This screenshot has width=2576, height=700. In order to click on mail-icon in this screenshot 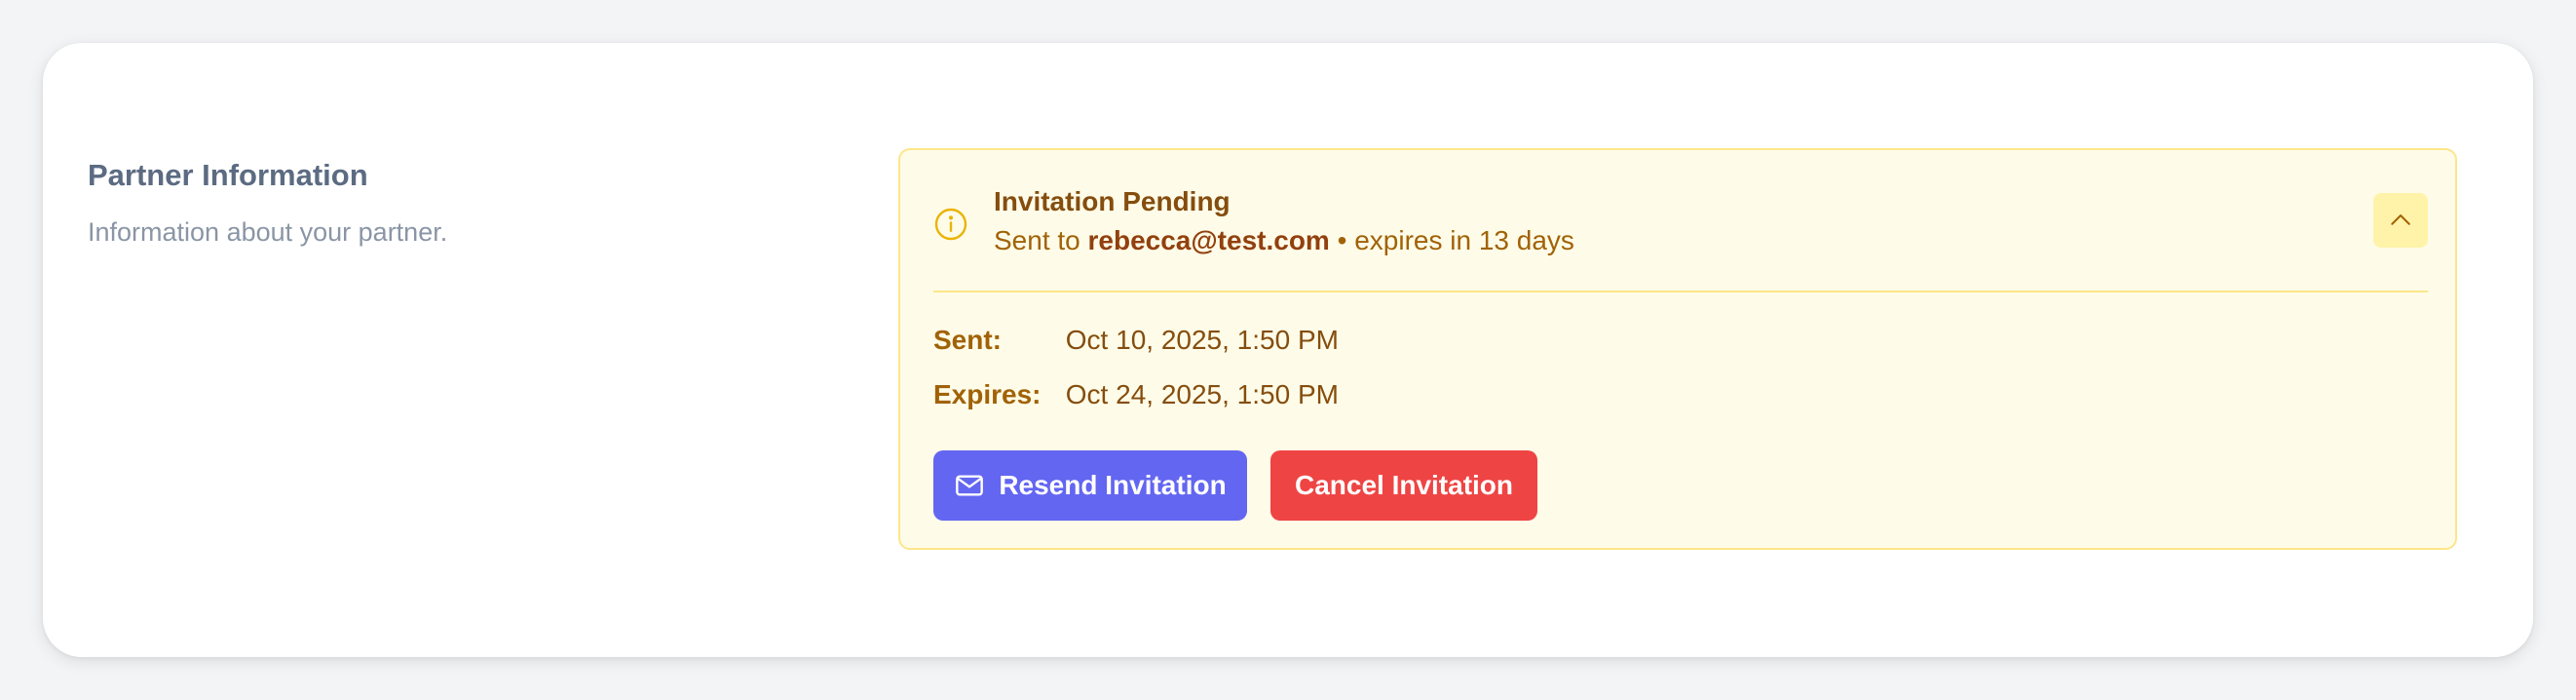, I will do `click(970, 486)`.